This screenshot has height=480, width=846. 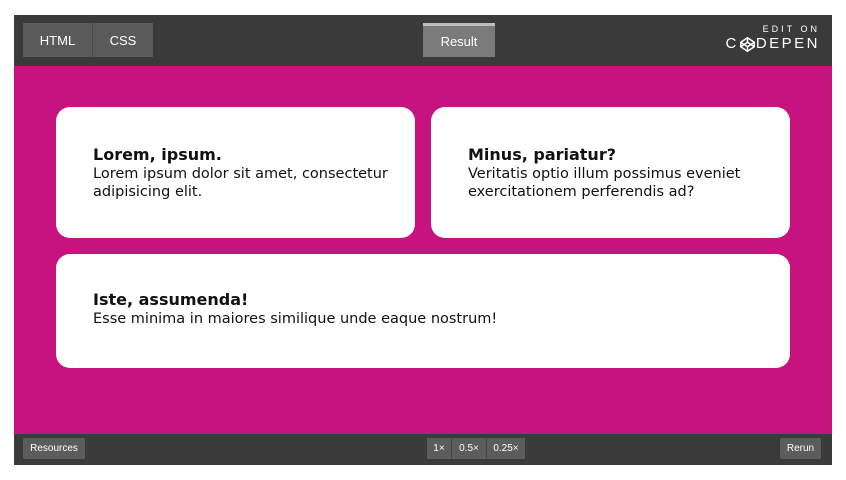 I want to click on rerun-button: Rerun, so click(x=800, y=448).